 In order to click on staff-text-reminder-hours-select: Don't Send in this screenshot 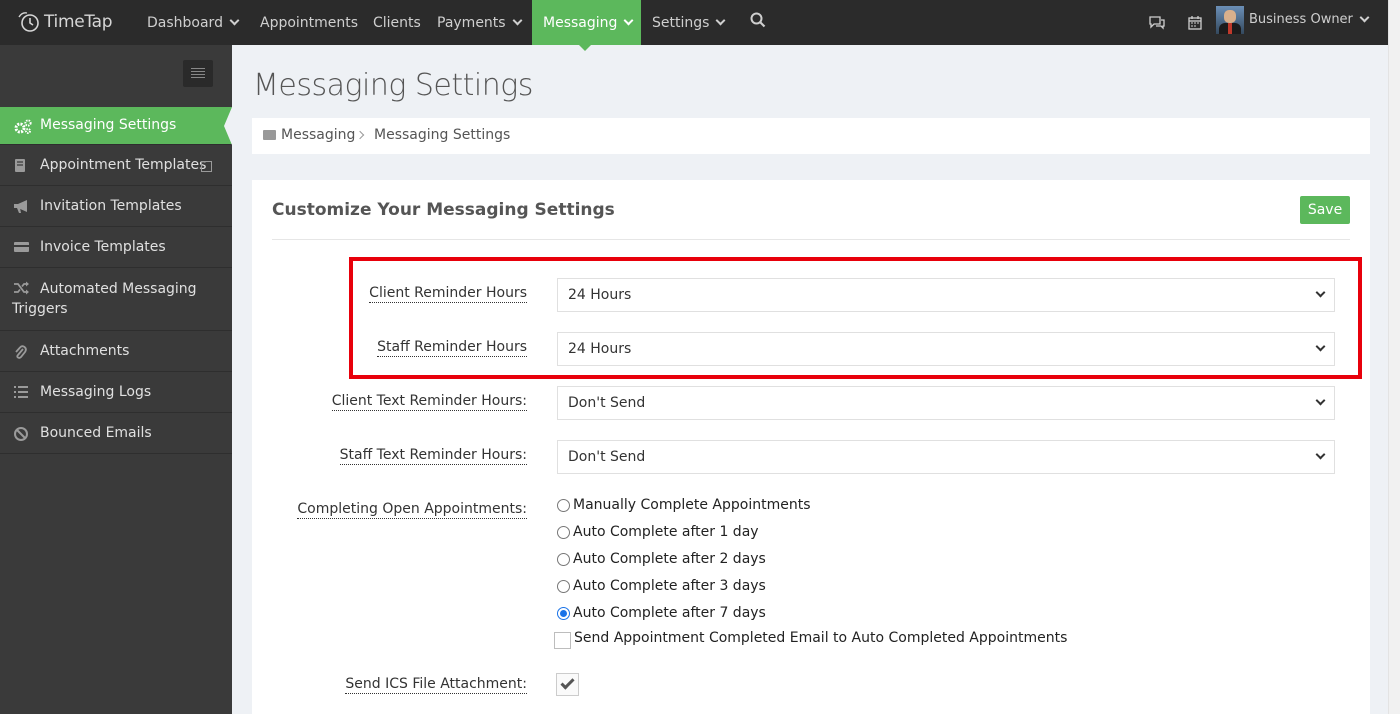, I will do `click(946, 457)`.